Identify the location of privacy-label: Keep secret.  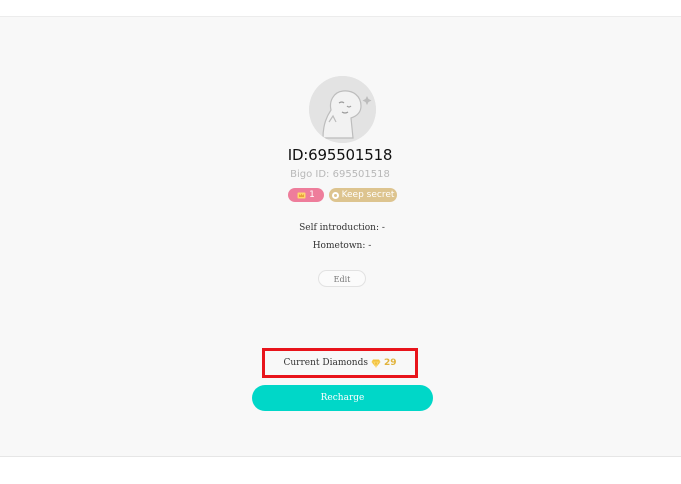
(368, 195).